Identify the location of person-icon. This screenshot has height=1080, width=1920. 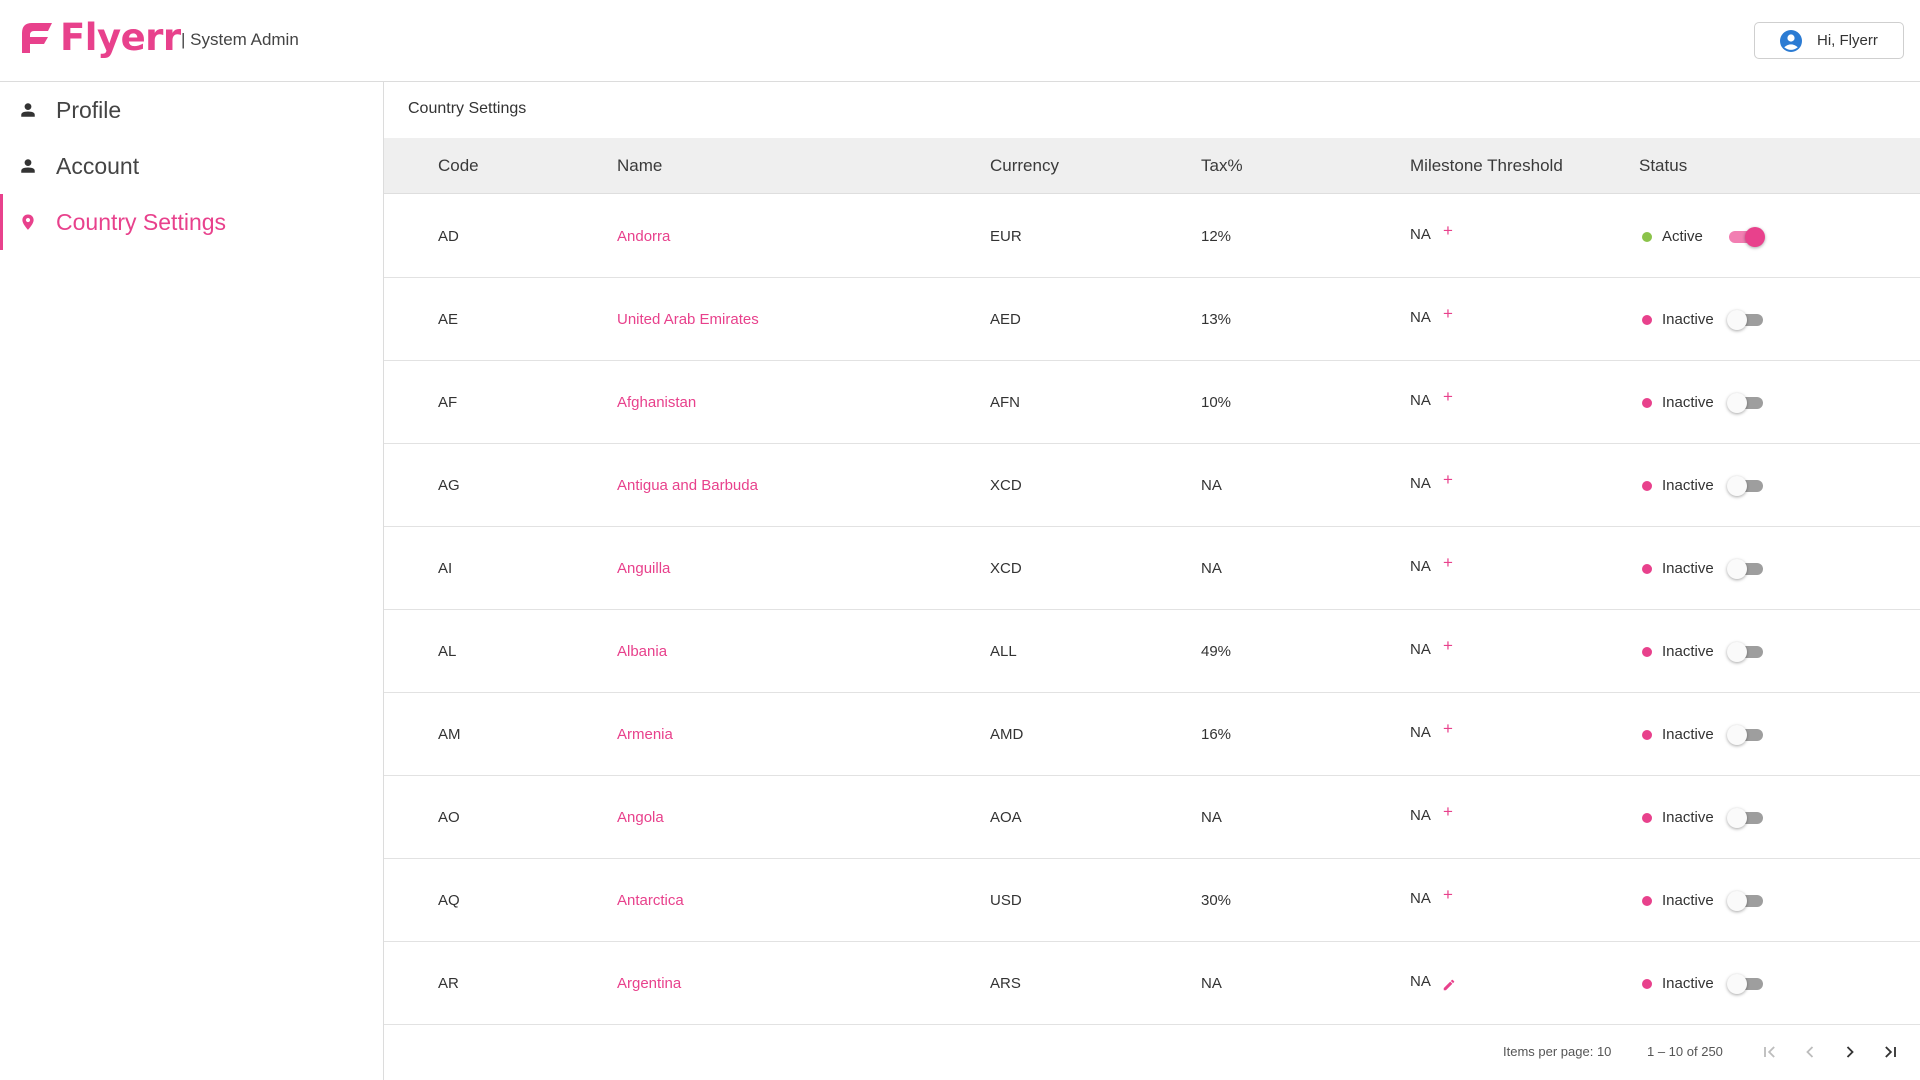
(28, 110).